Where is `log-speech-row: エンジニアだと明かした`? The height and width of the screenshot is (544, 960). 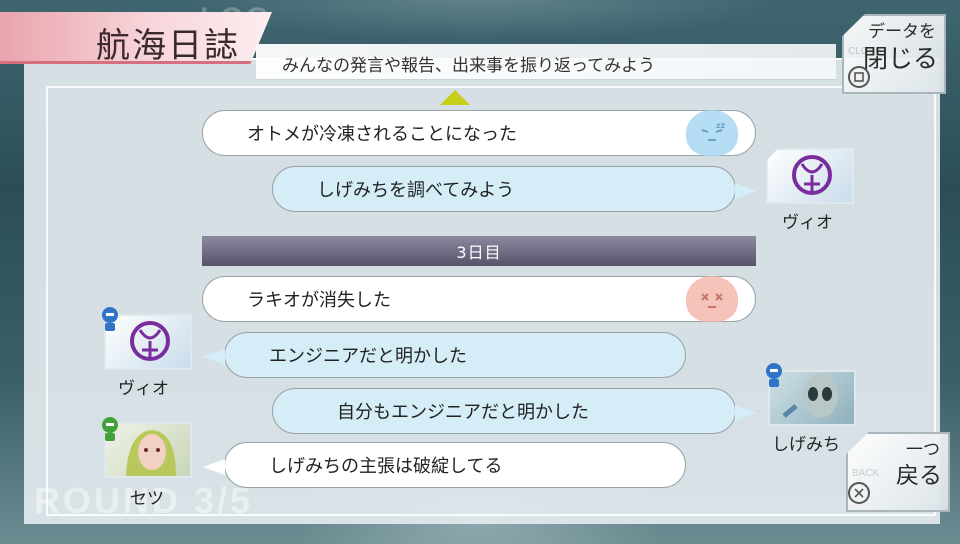 log-speech-row: エンジニアだと明かした is located at coordinates (444, 355).